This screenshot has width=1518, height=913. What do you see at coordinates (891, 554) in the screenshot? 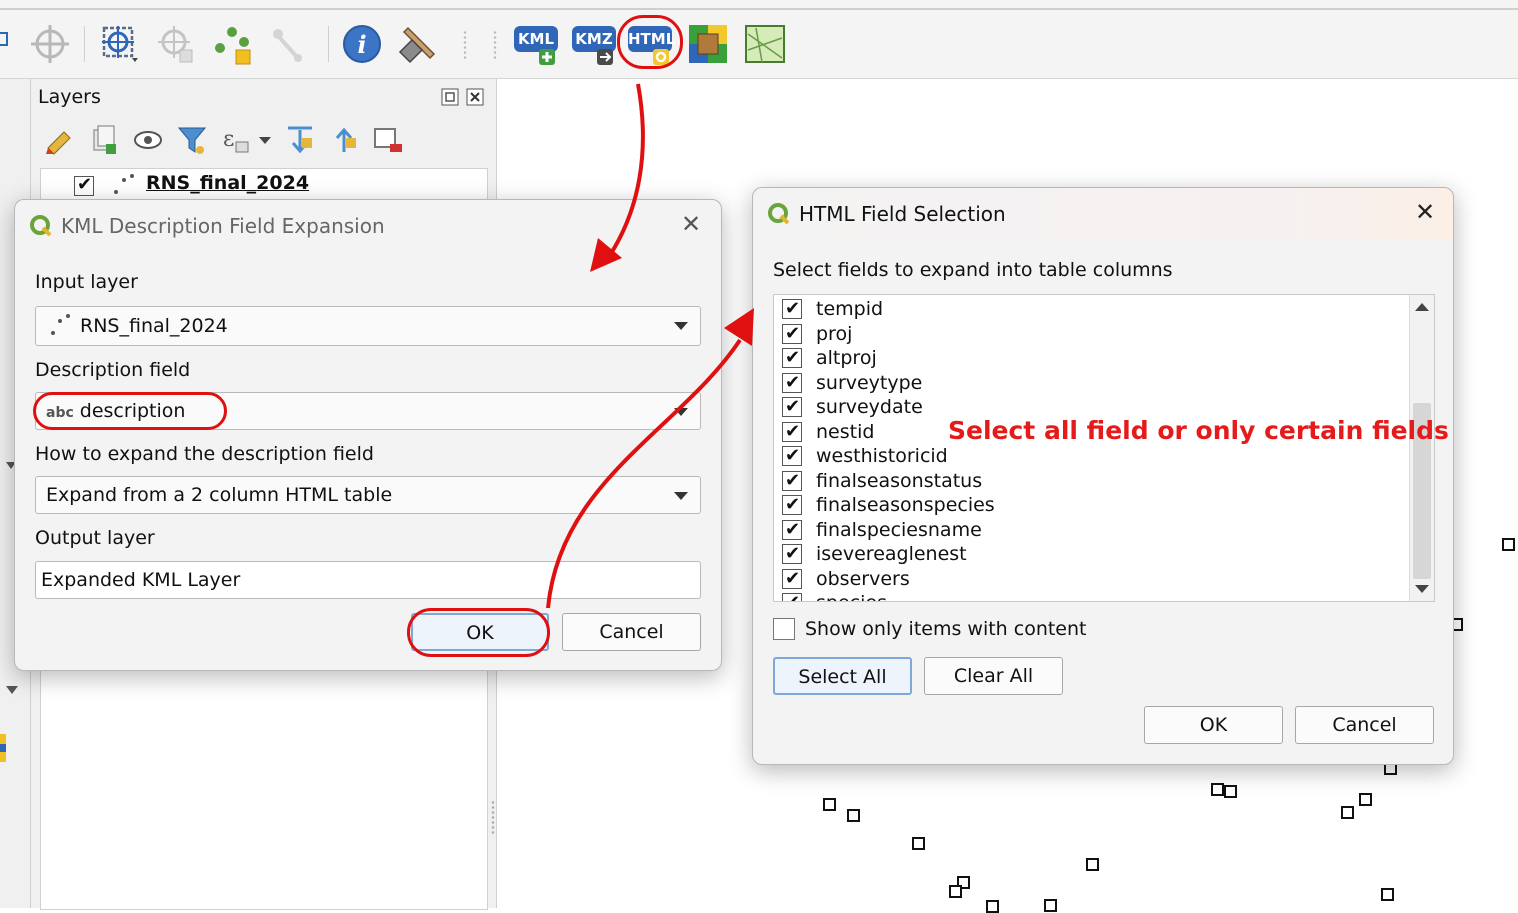
I see `field-name: isevereaglenest` at bounding box center [891, 554].